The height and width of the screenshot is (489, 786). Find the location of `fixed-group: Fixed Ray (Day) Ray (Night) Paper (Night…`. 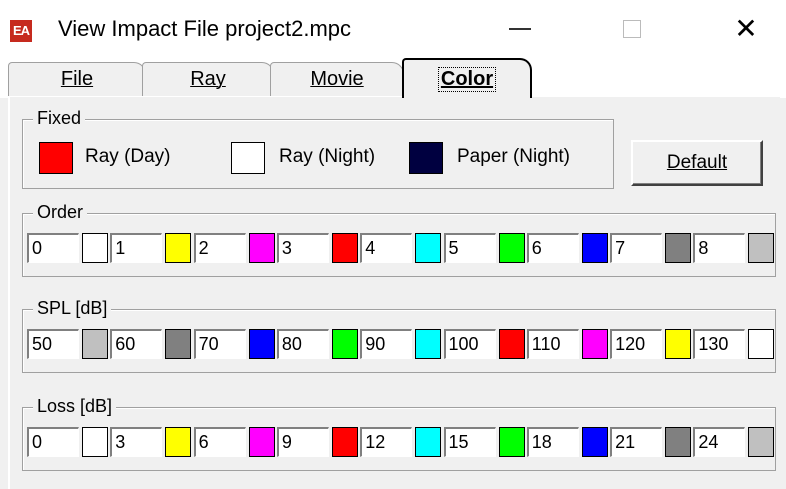

fixed-group: Fixed Ray (Day) Ray (Night) Paper (Night… is located at coordinates (318, 148).